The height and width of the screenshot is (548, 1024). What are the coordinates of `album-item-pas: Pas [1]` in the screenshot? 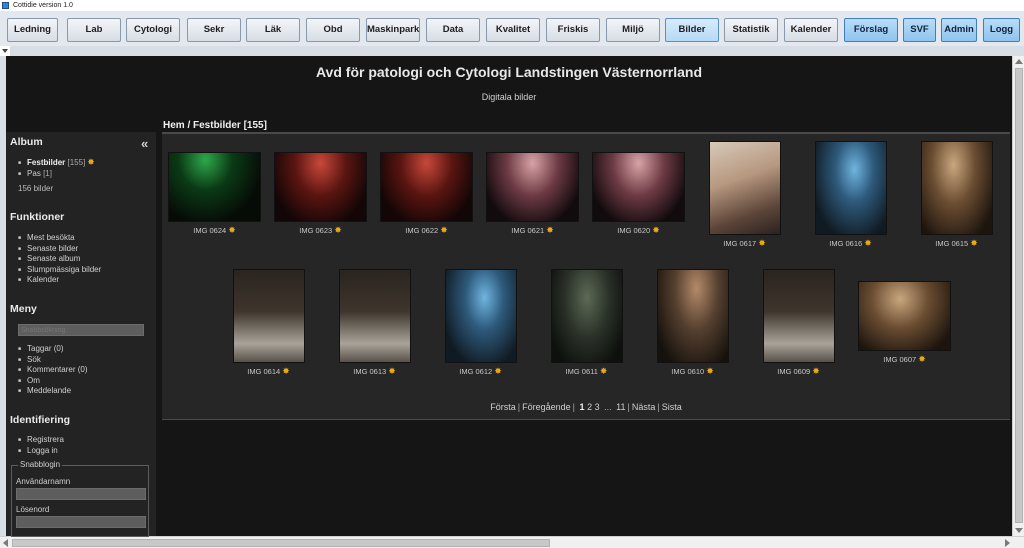 It's located at (56, 174).